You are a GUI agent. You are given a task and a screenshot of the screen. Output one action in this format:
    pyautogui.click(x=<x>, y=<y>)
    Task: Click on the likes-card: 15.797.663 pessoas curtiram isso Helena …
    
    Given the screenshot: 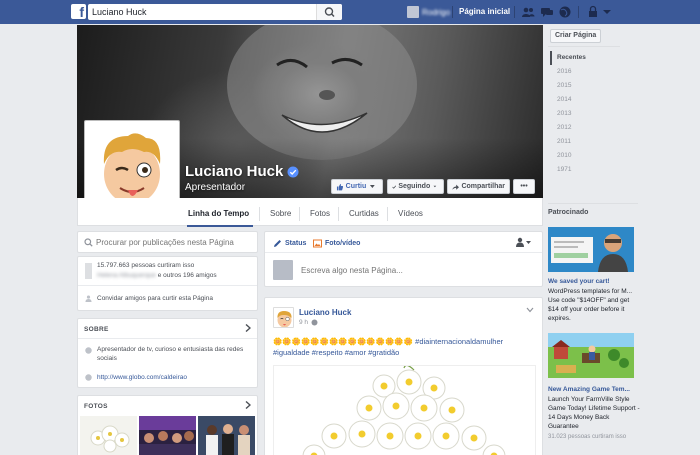 What is the action you would take?
    pyautogui.click(x=167, y=283)
    